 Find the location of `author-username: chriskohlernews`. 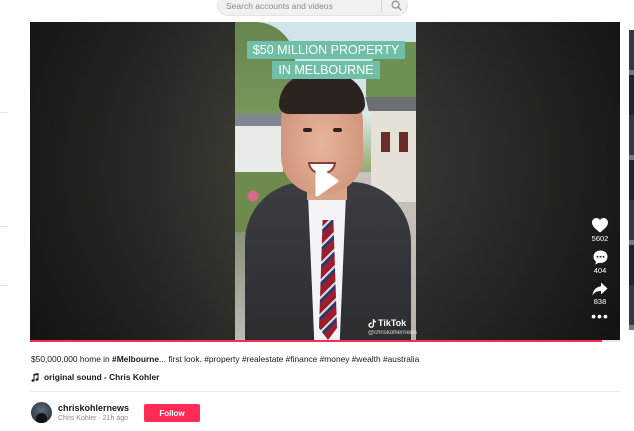

author-username: chriskohlernews is located at coordinates (93, 408).